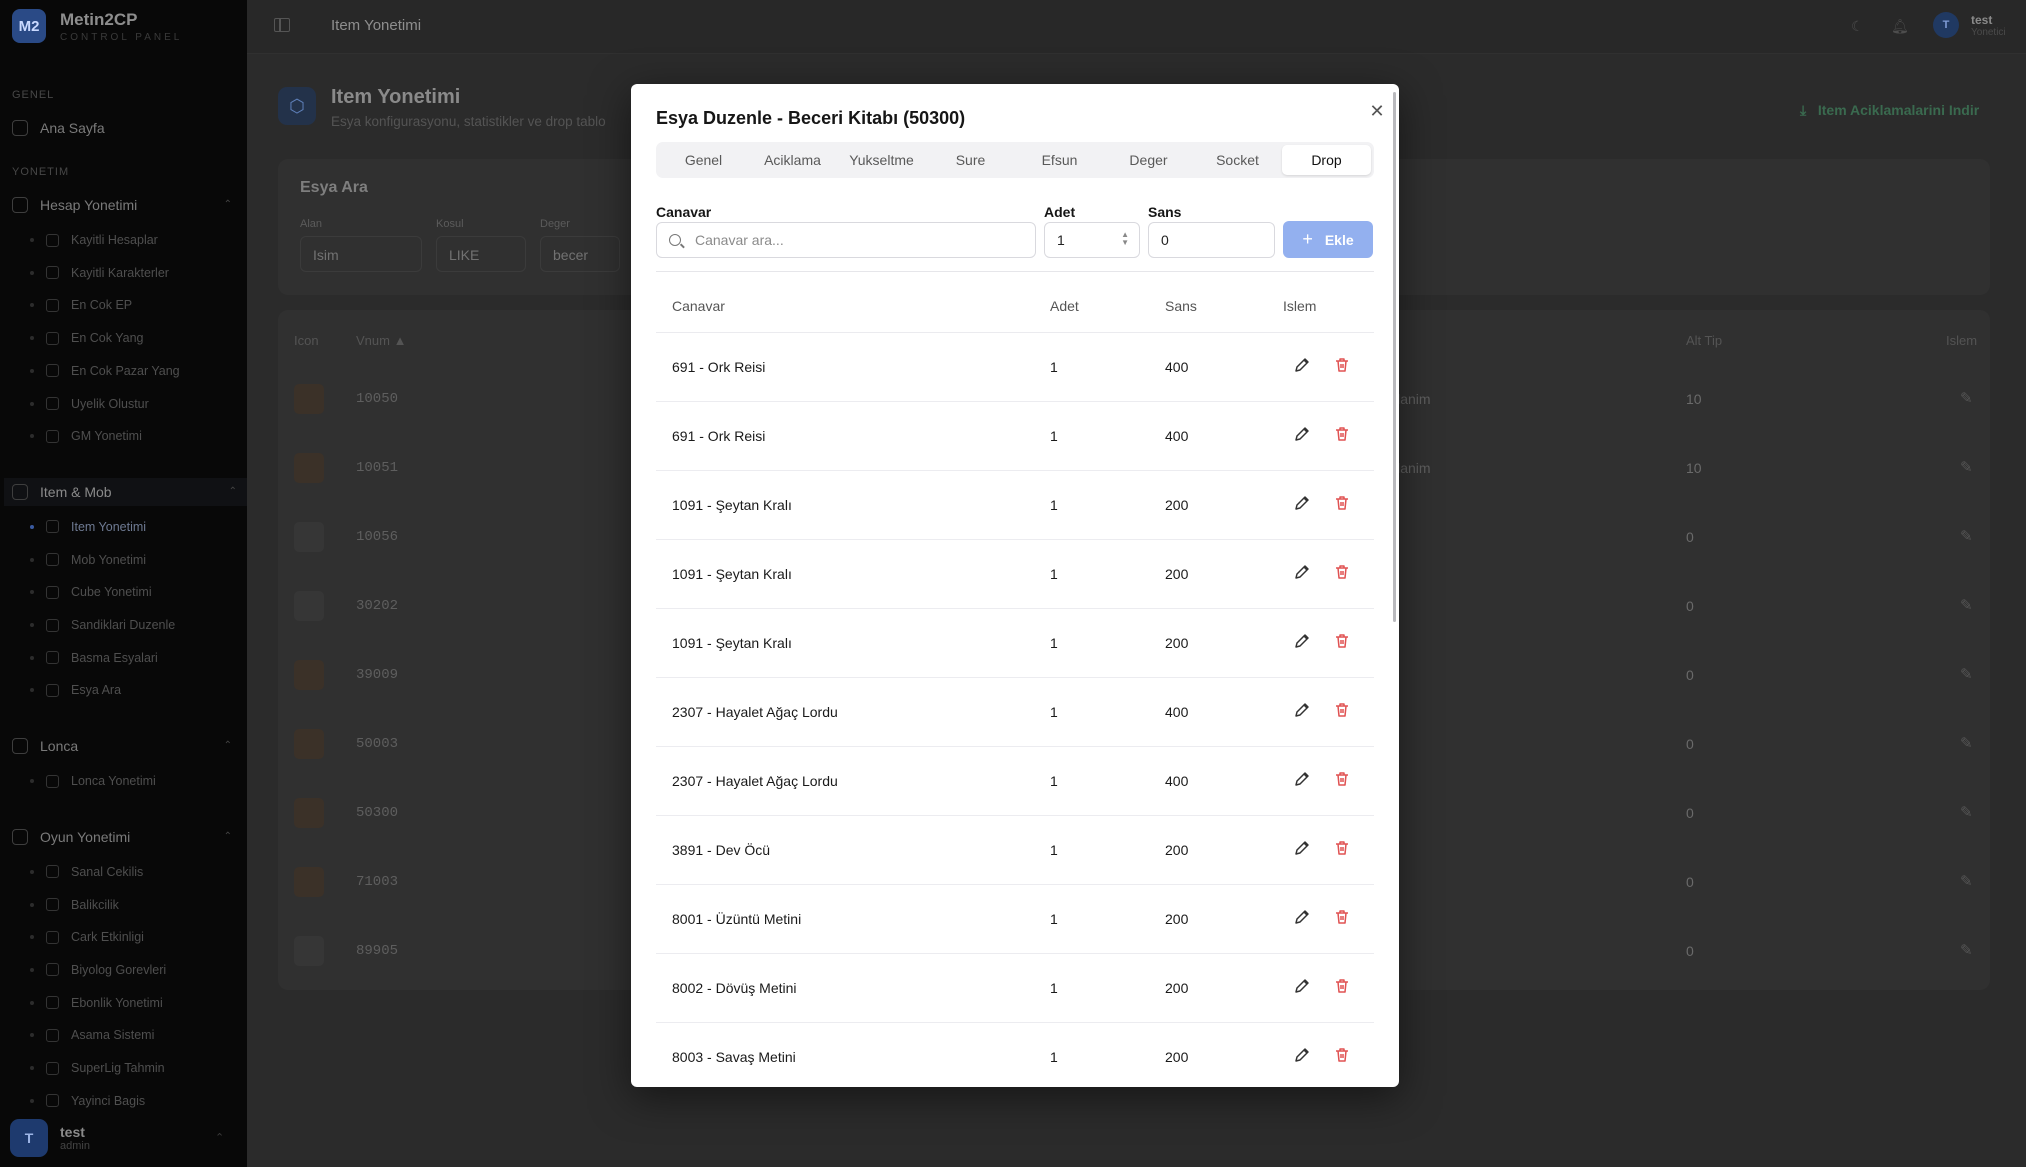 Image resolution: width=2026 pixels, height=1167 pixels. What do you see at coordinates (1969, 25) in the screenshot?
I see `header-user: T test Yonetici` at bounding box center [1969, 25].